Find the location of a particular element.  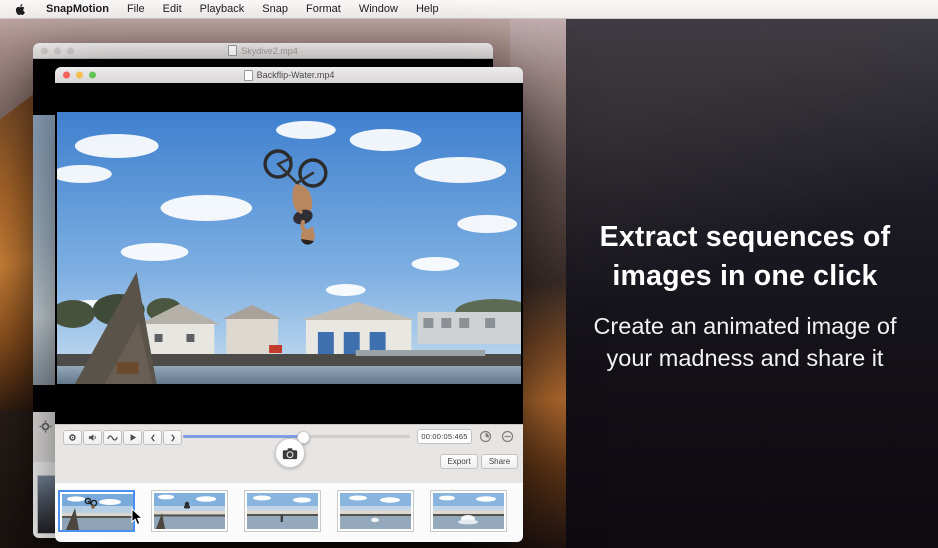

step-forward-button is located at coordinates (172, 437).